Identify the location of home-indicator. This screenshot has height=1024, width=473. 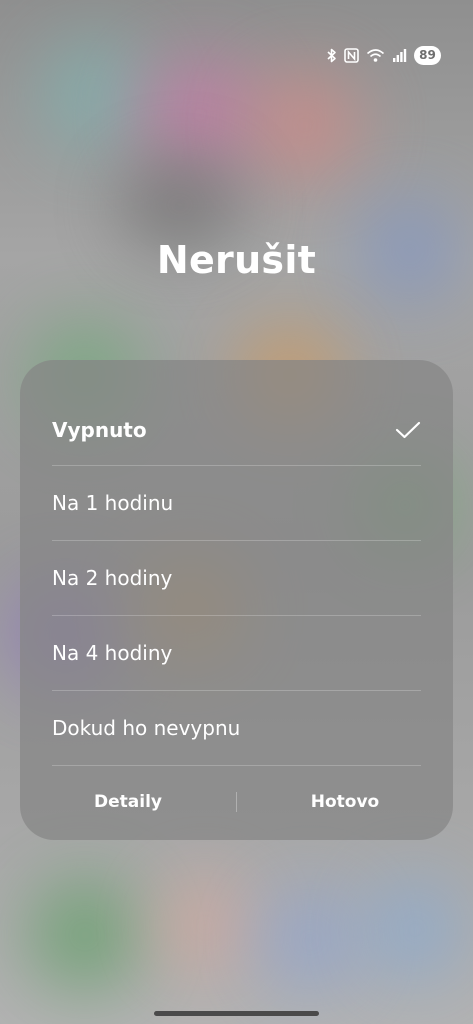
(236, 1013).